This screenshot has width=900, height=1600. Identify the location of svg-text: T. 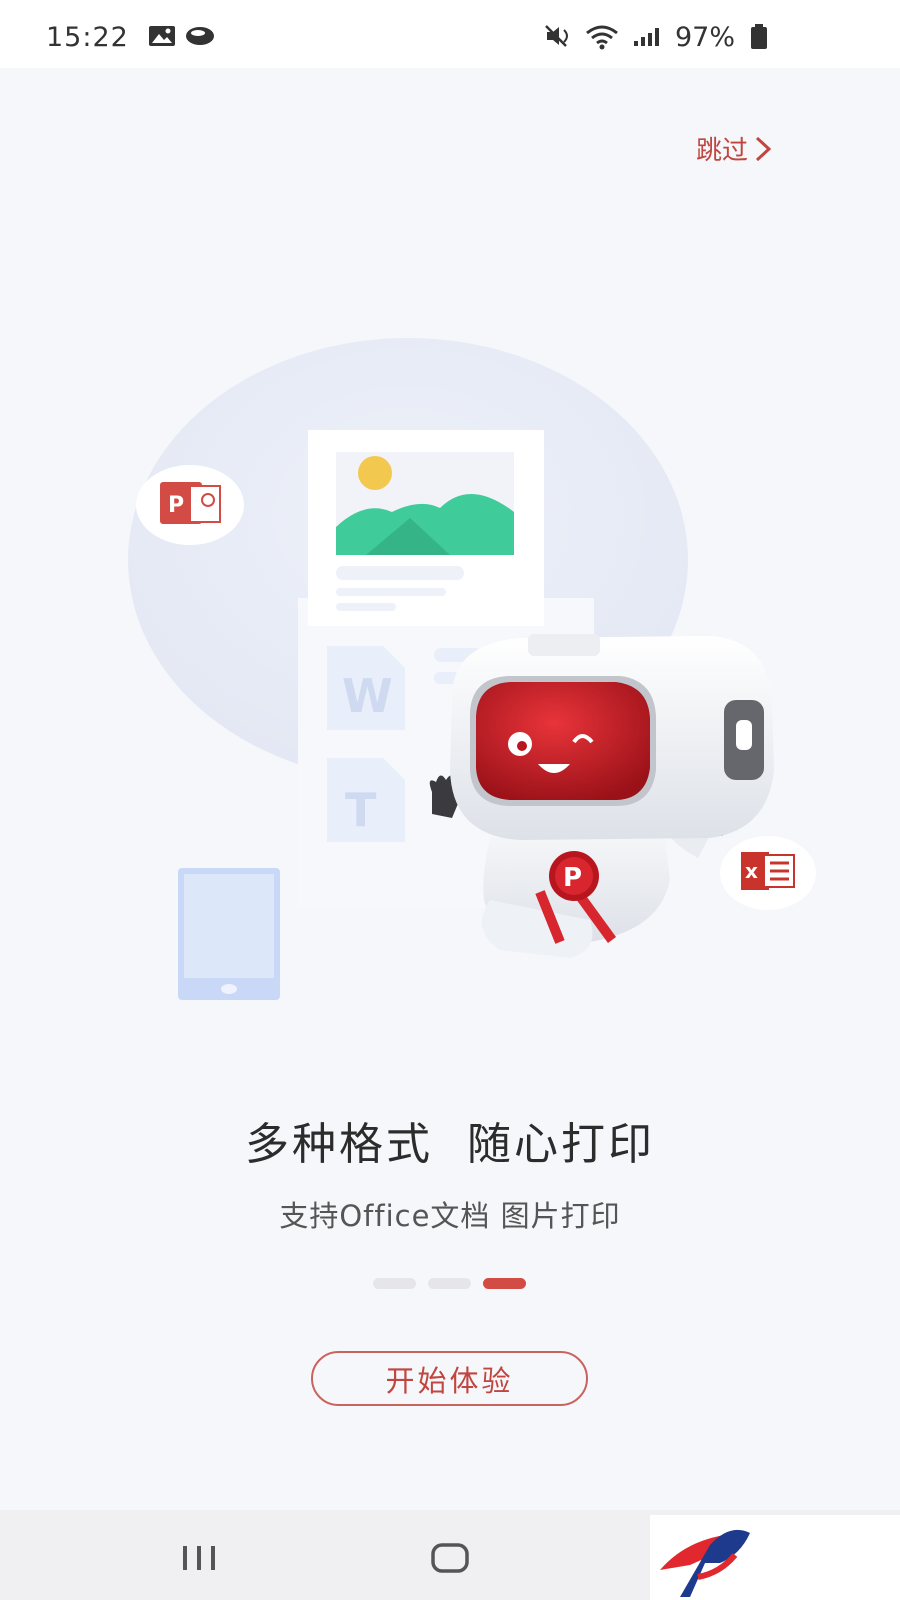
(361, 810).